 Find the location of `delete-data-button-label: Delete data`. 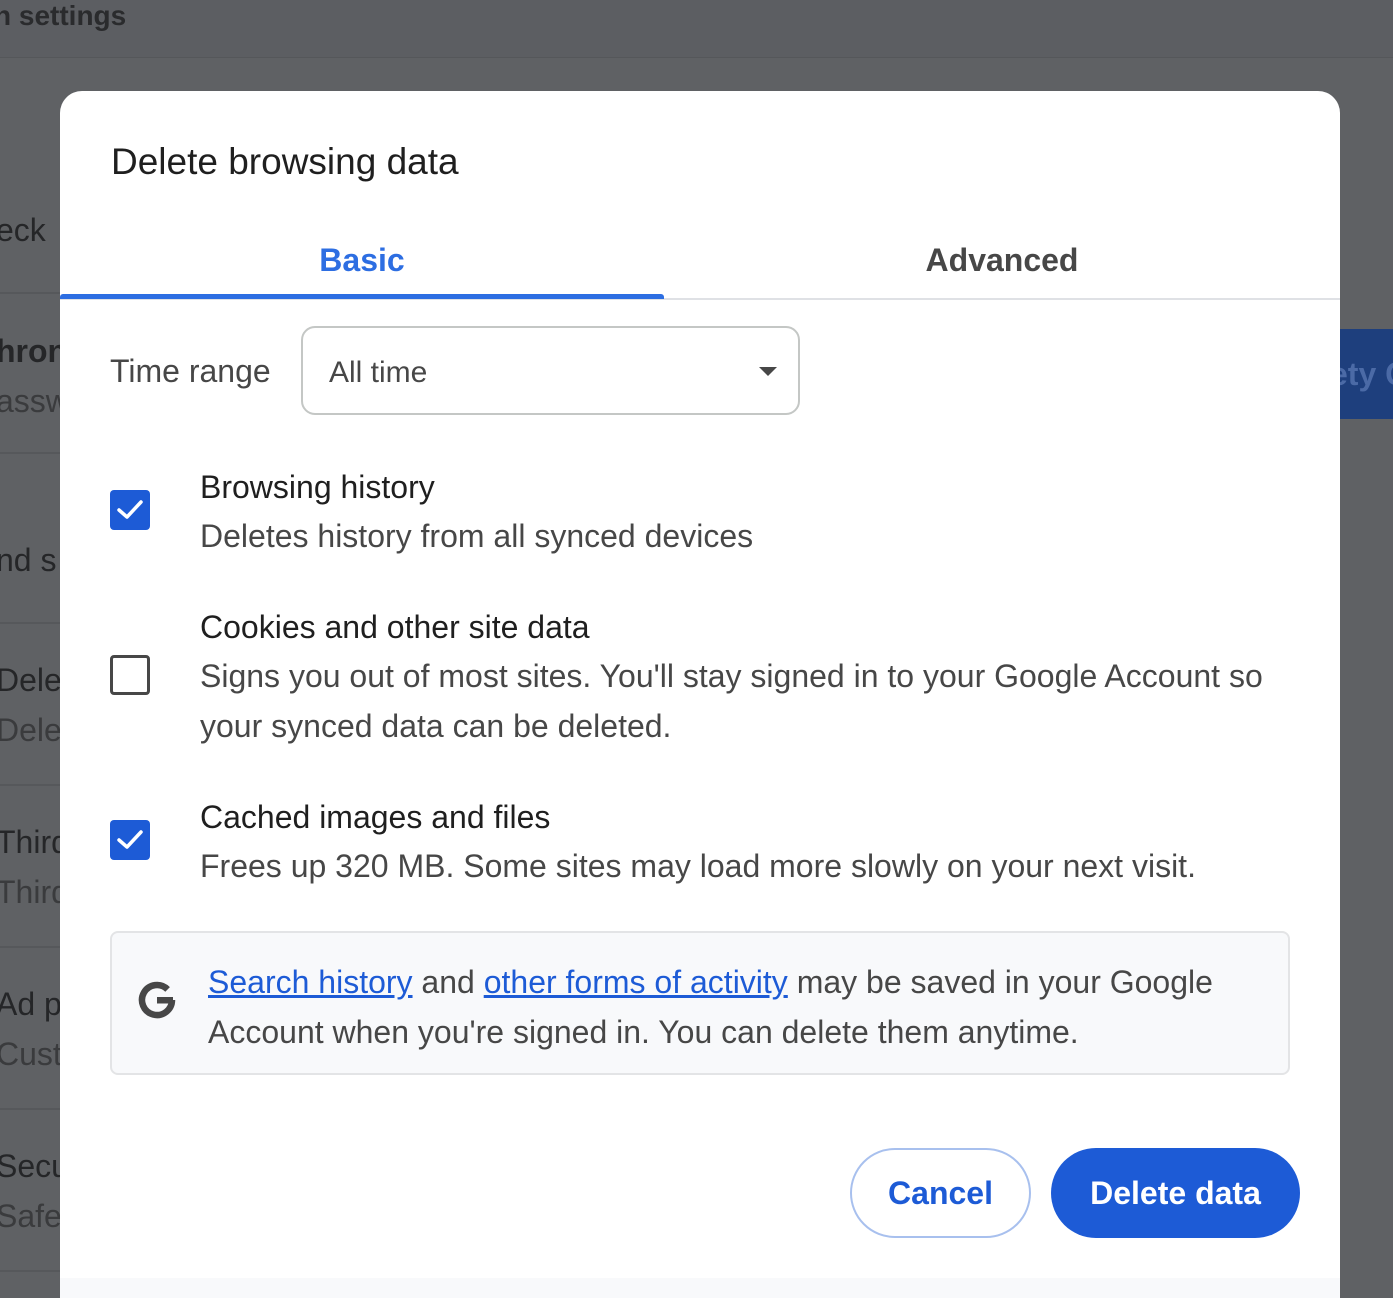

delete-data-button-label: Delete data is located at coordinates (1175, 1192).